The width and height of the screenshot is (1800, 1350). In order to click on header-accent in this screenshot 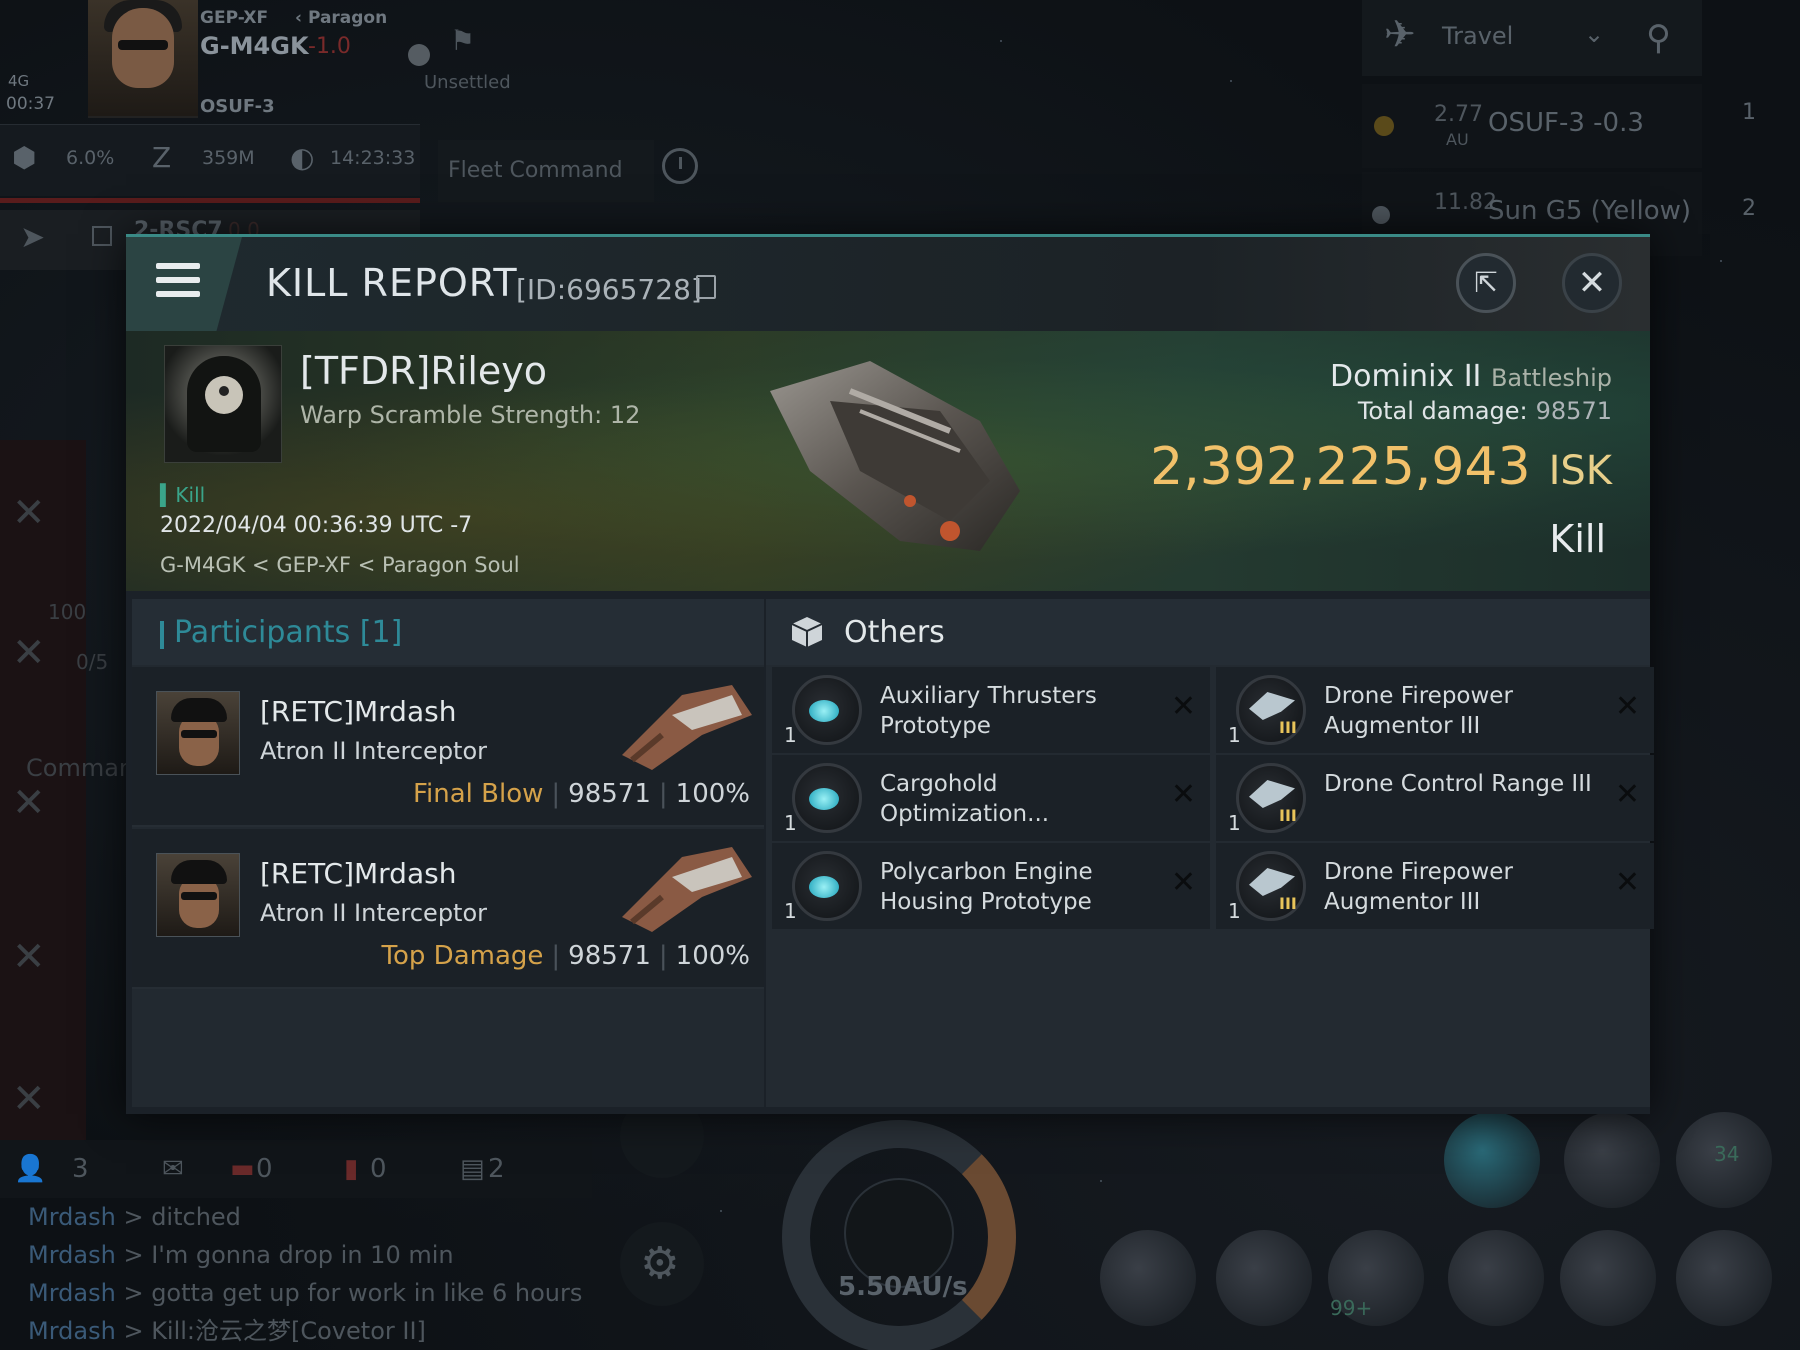, I will do `click(162, 635)`.